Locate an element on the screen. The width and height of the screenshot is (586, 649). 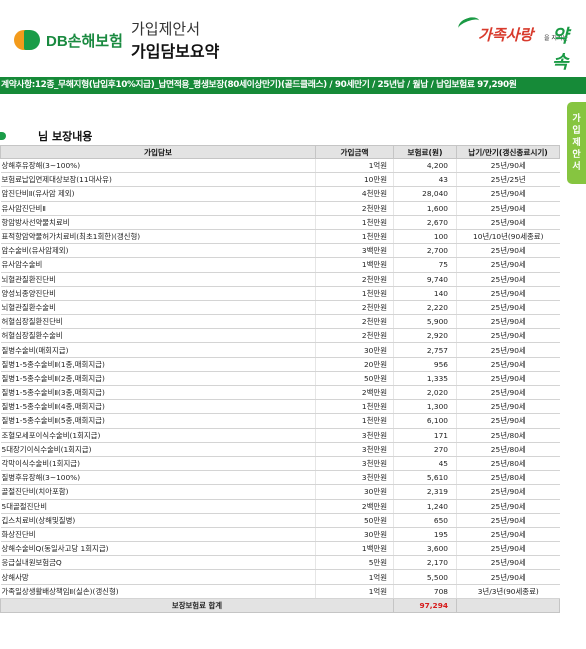
table-row: 질병1-5종수술비Ⅱ(5종,매회지급) 1천만원 6,100 25년/90세 is located at coordinates (280, 421).